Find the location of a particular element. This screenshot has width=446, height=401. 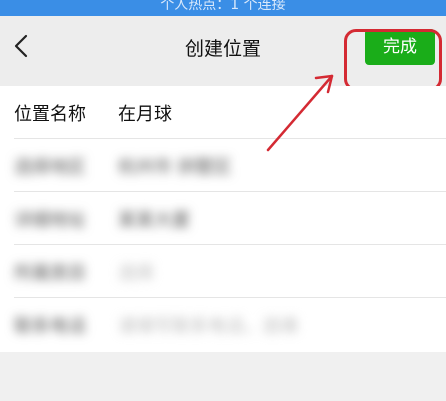

form-row-location-name: 位置名称 在月球 is located at coordinates (223, 112).